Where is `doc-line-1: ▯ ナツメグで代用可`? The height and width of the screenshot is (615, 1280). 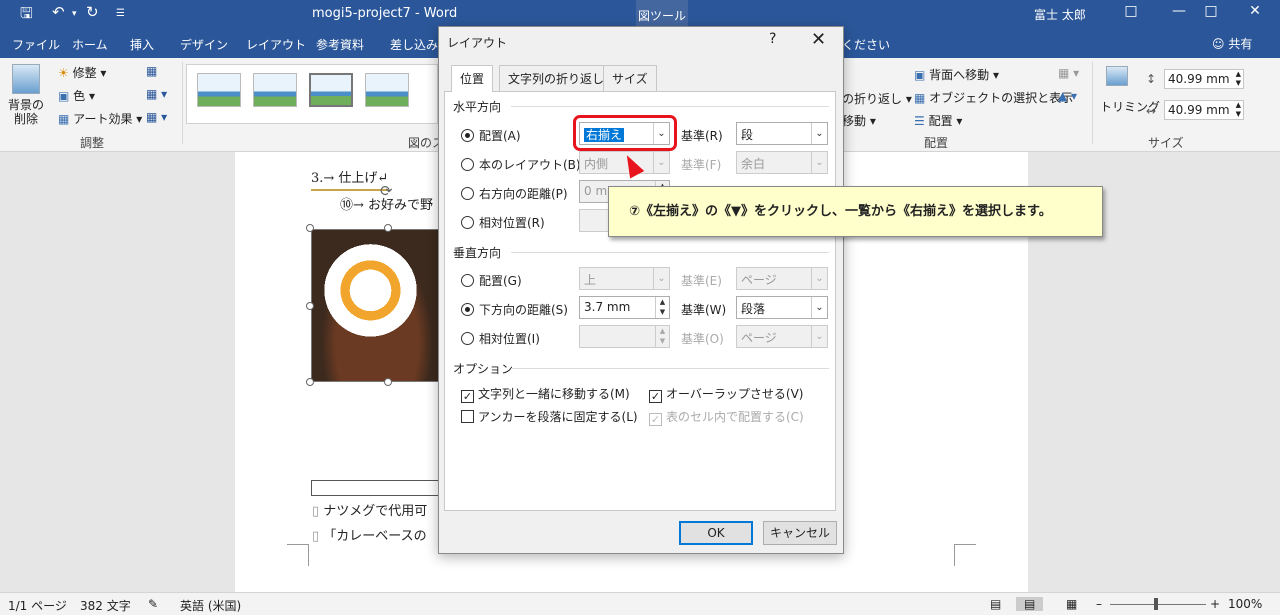
doc-line-1: ▯ ナツメグで代用可 is located at coordinates (369, 509).